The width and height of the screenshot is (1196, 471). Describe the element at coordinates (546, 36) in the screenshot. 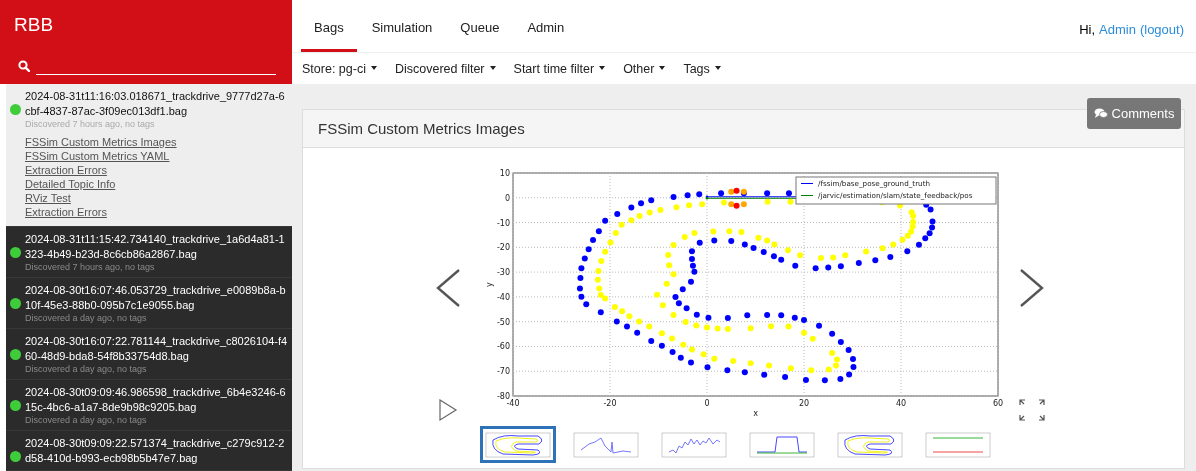

I see `nav-tab: Admin` at that location.